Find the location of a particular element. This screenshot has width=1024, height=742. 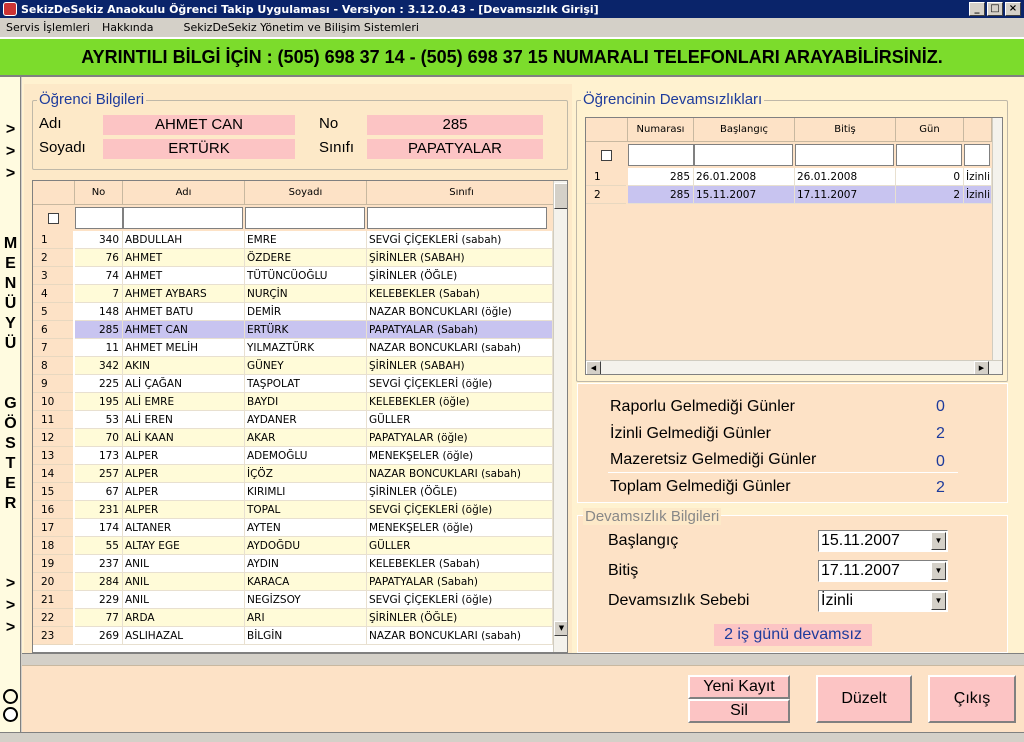

table-cell: AKIN is located at coordinates (184, 366).